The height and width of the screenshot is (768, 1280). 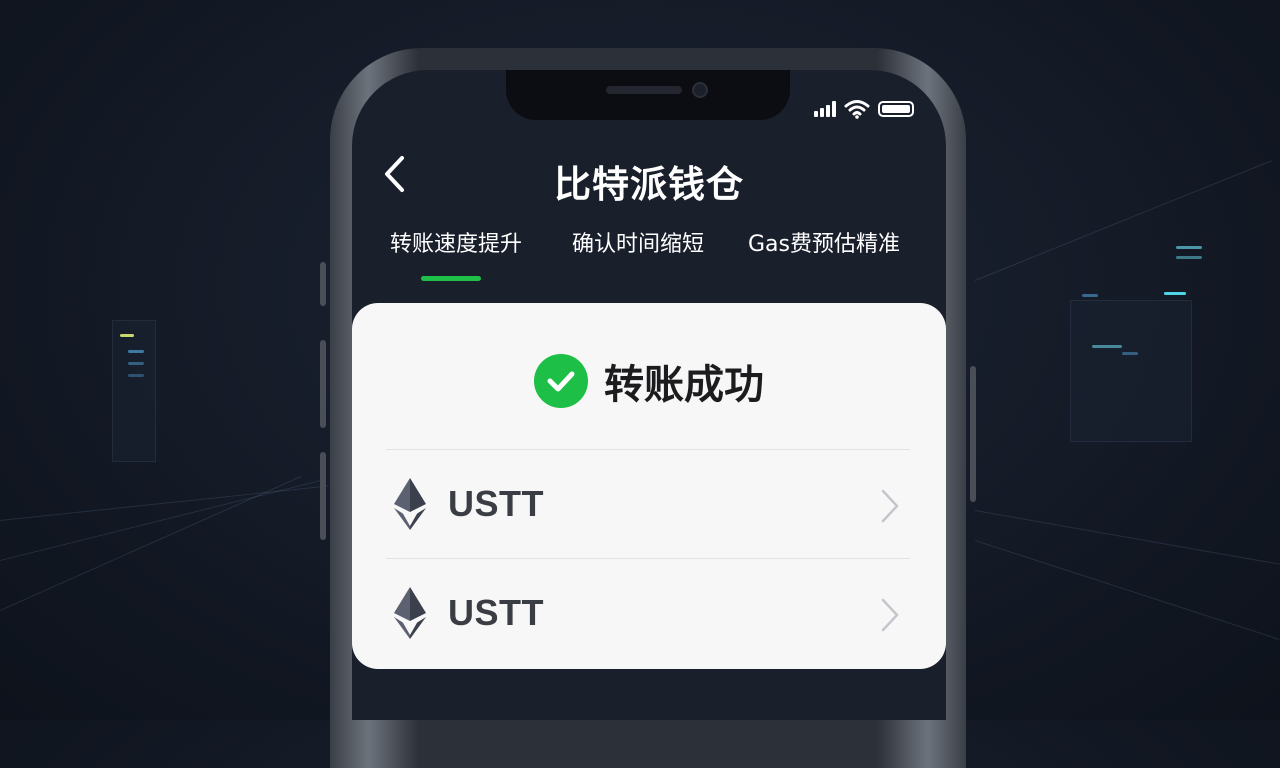 I want to click on status-bar, so click(x=864, y=109).